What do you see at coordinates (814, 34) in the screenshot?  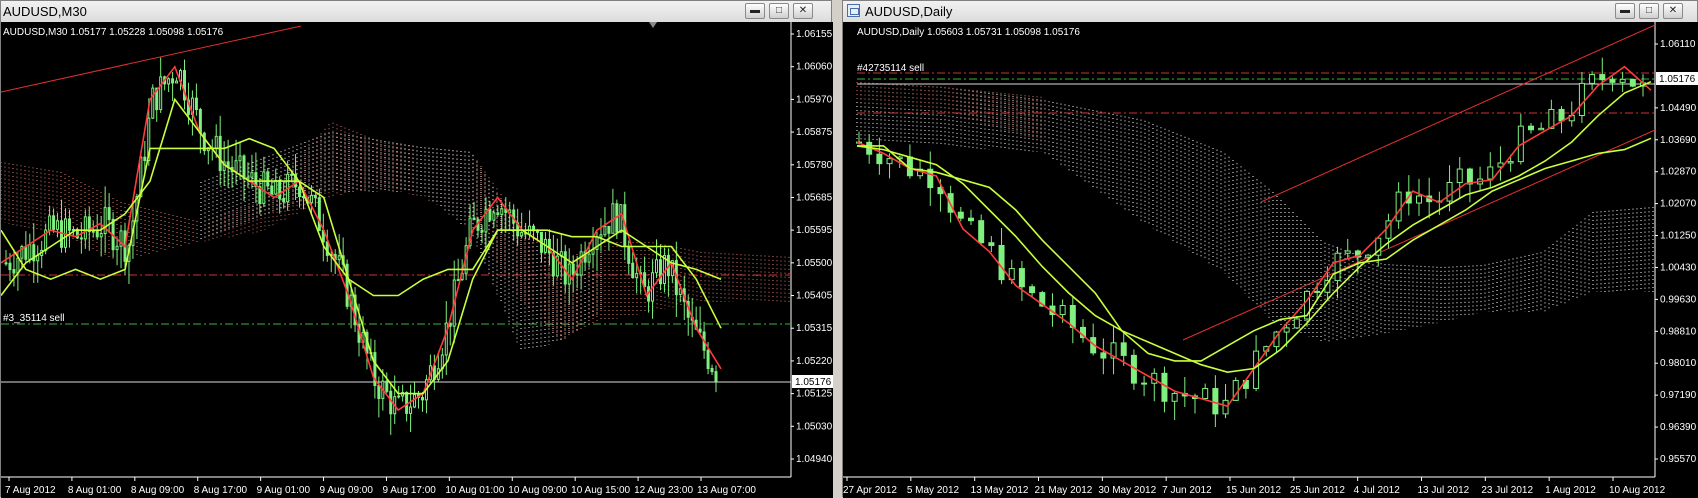 I see `price-tick-label: 1.06155` at bounding box center [814, 34].